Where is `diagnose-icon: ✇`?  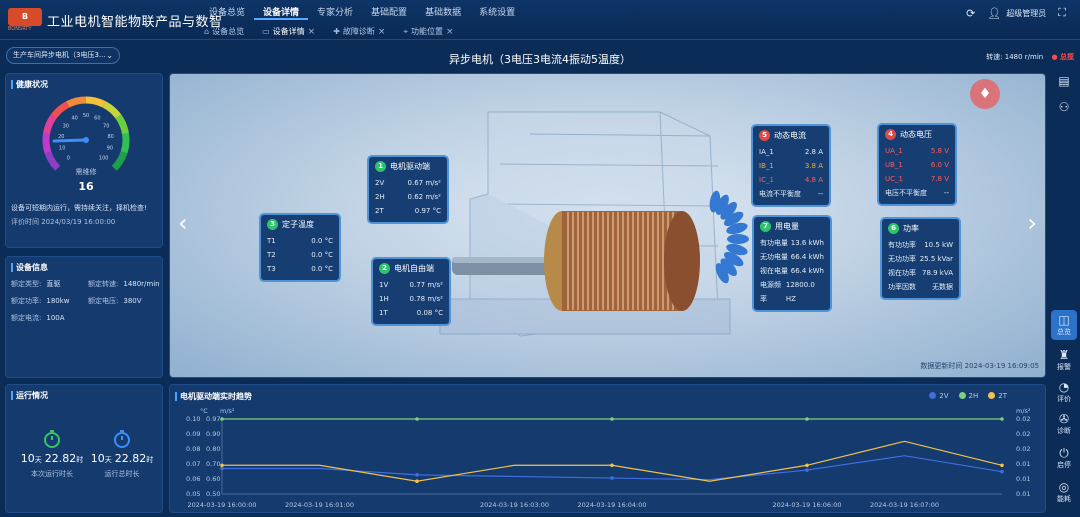
diagnose-icon: ✇ is located at coordinates (1064, 419).